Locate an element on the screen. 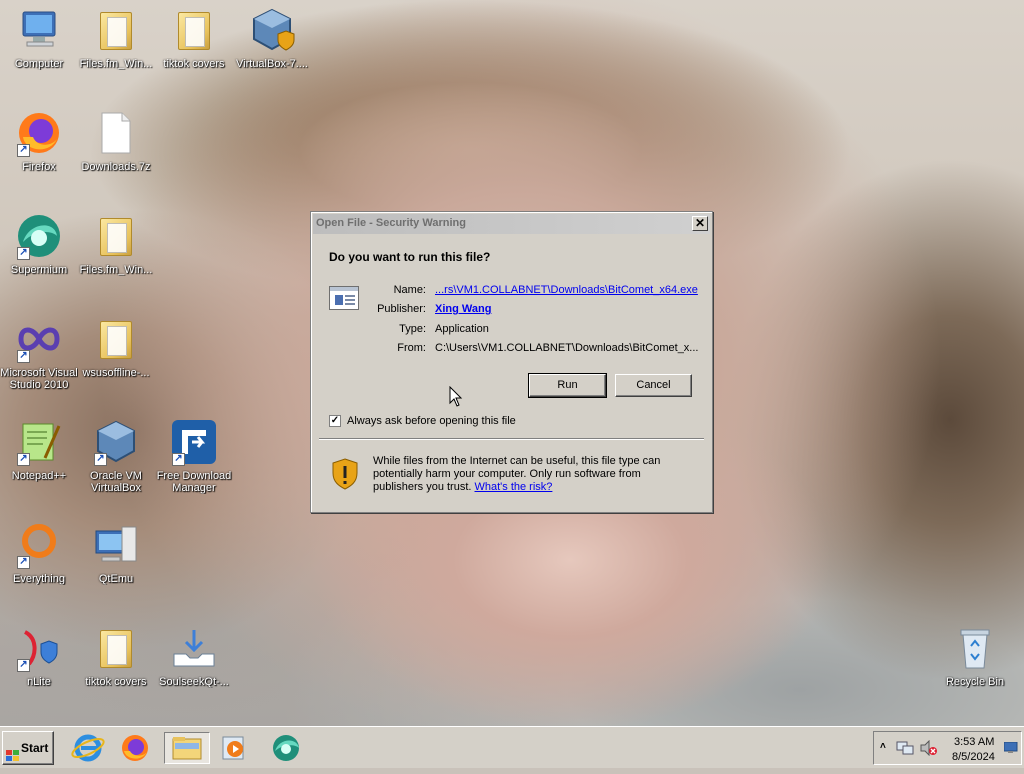 The width and height of the screenshot is (1024, 774). desktop-icon-label: Free Download Manager is located at coordinates (194, 482).